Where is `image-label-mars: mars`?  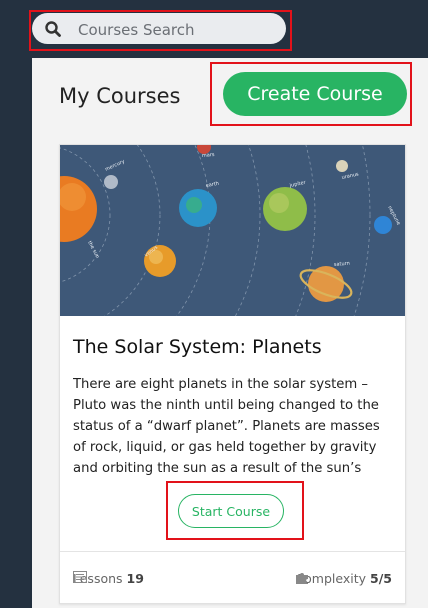 image-label-mars: mars is located at coordinates (208, 155).